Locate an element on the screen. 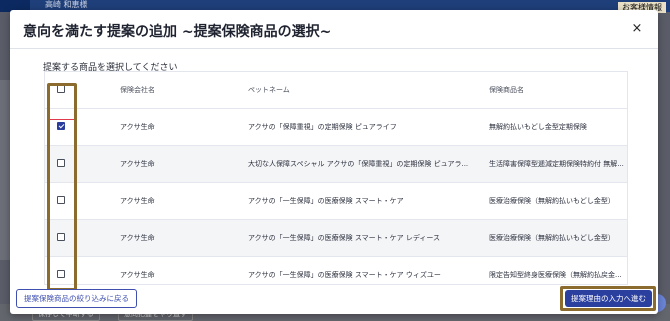 The width and height of the screenshot is (670, 321). modal-header: 意向を満たす提案の追加 ~提案保険商品の選択~ × is located at coordinates (334, 29).